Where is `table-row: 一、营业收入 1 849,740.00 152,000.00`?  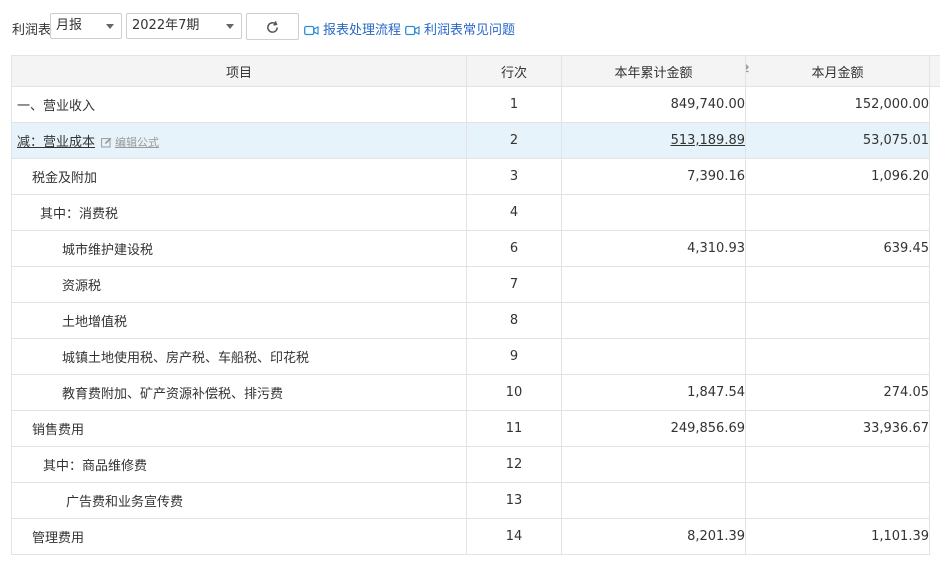 table-row: 一、营业收入 1 849,740.00 152,000.00 is located at coordinates (475, 104).